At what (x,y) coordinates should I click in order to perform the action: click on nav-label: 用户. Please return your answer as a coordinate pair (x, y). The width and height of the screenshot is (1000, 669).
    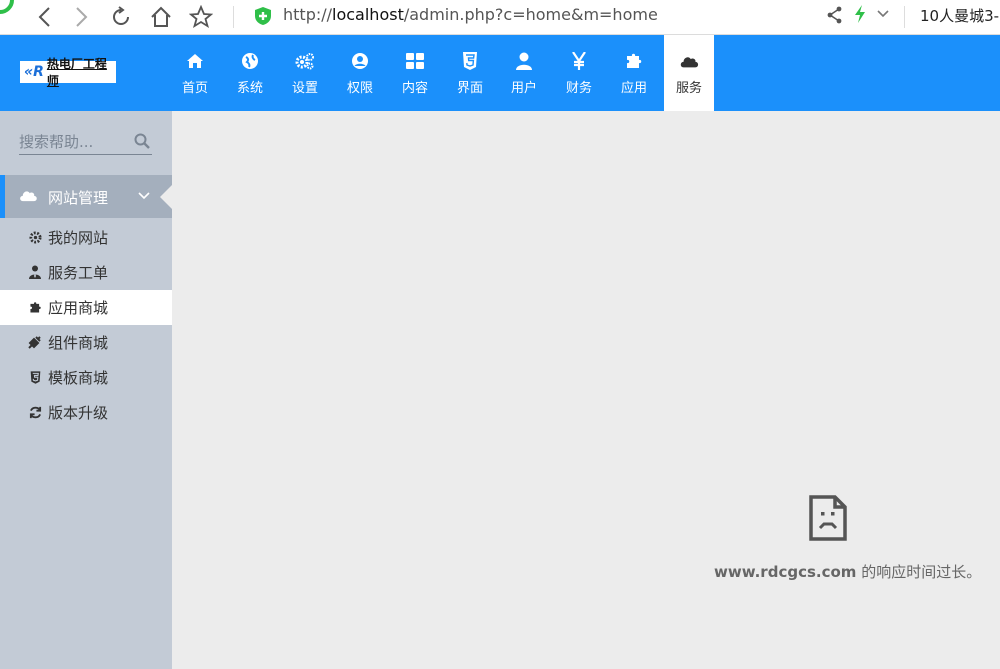
    Looking at the image, I should click on (523, 88).